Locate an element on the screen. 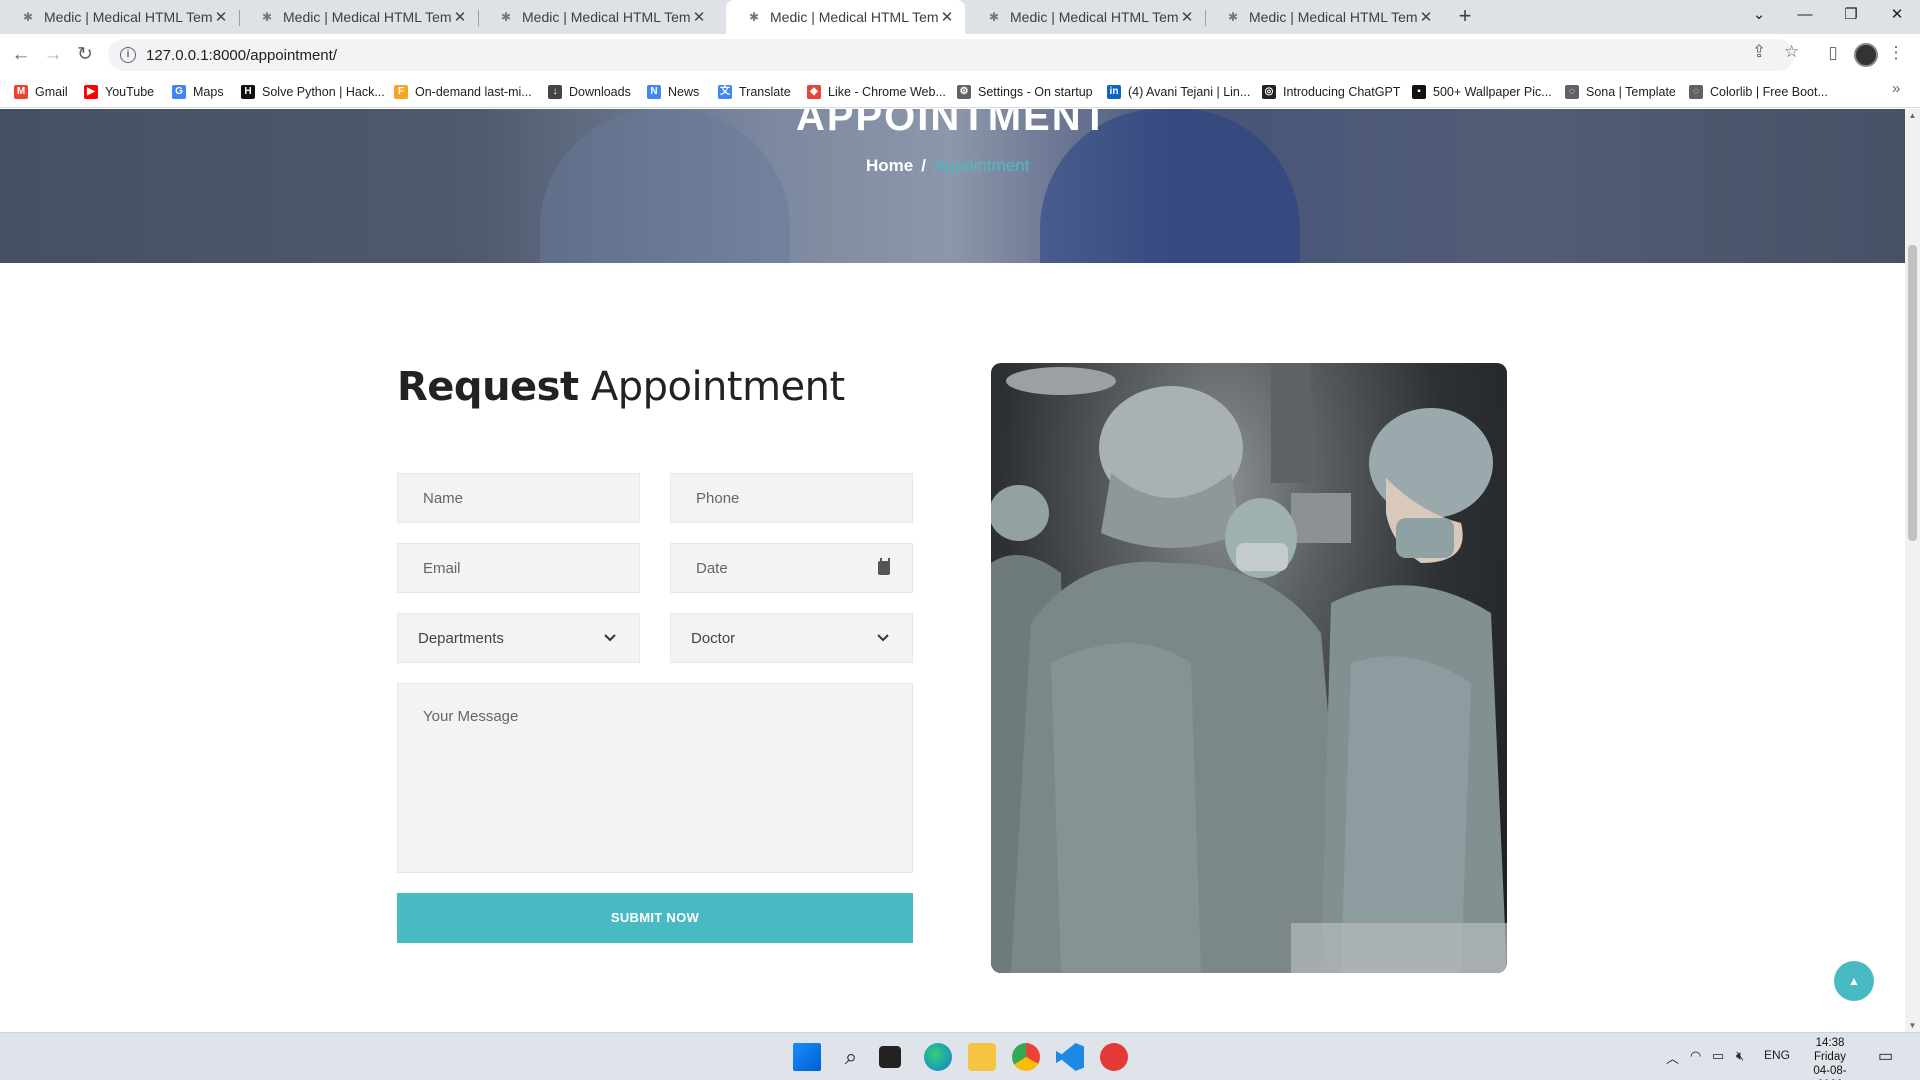  submit-button: SUBMIT NOW is located at coordinates (655, 918).